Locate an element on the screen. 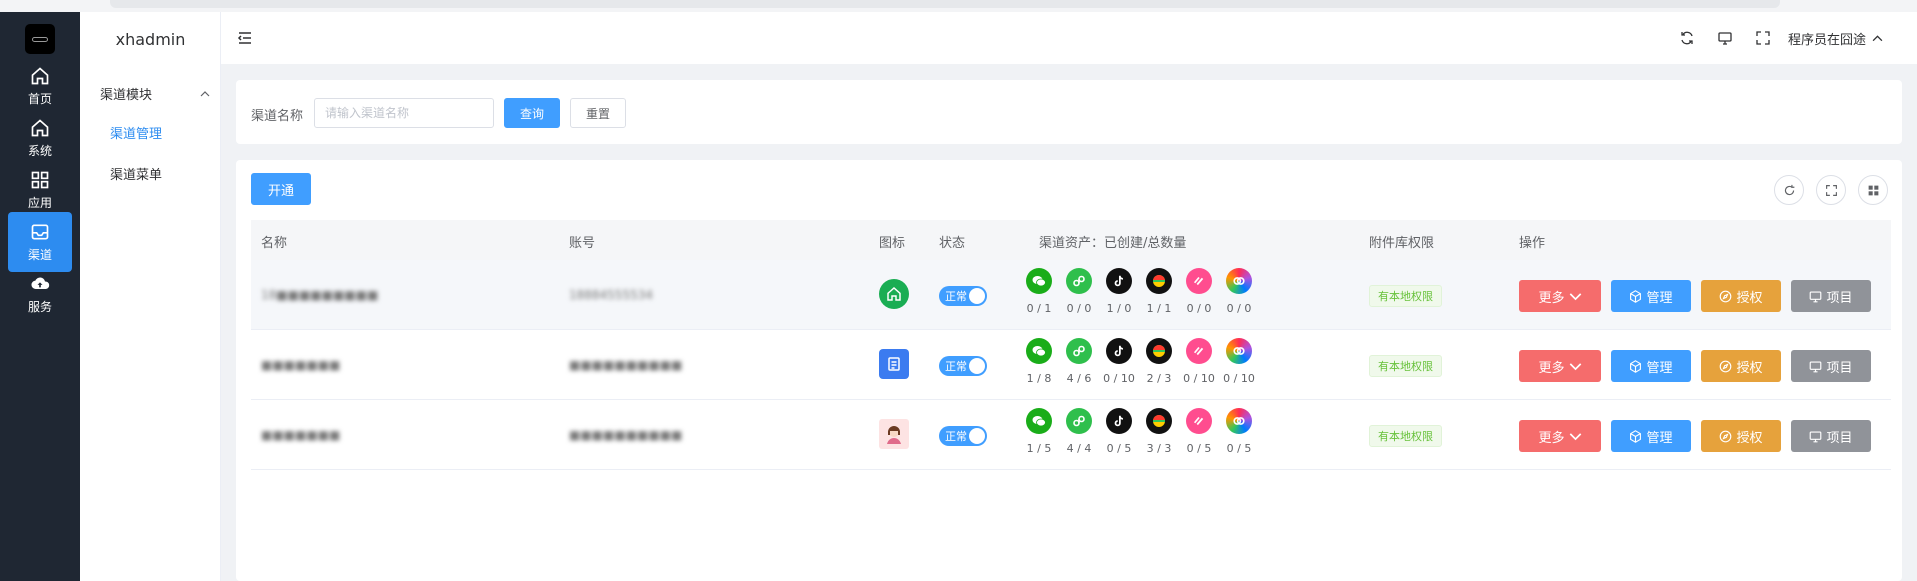  channel-name-label: 渠道名称 is located at coordinates (277, 116).